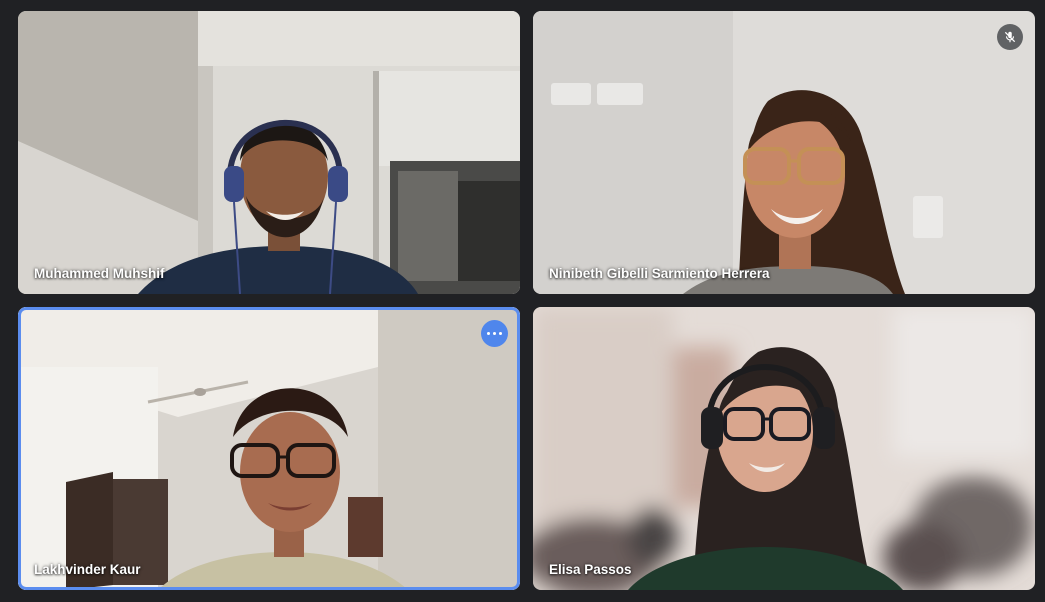 The height and width of the screenshot is (602, 1045). I want to click on participant-name-label: Muhammed Muhshif, so click(99, 273).